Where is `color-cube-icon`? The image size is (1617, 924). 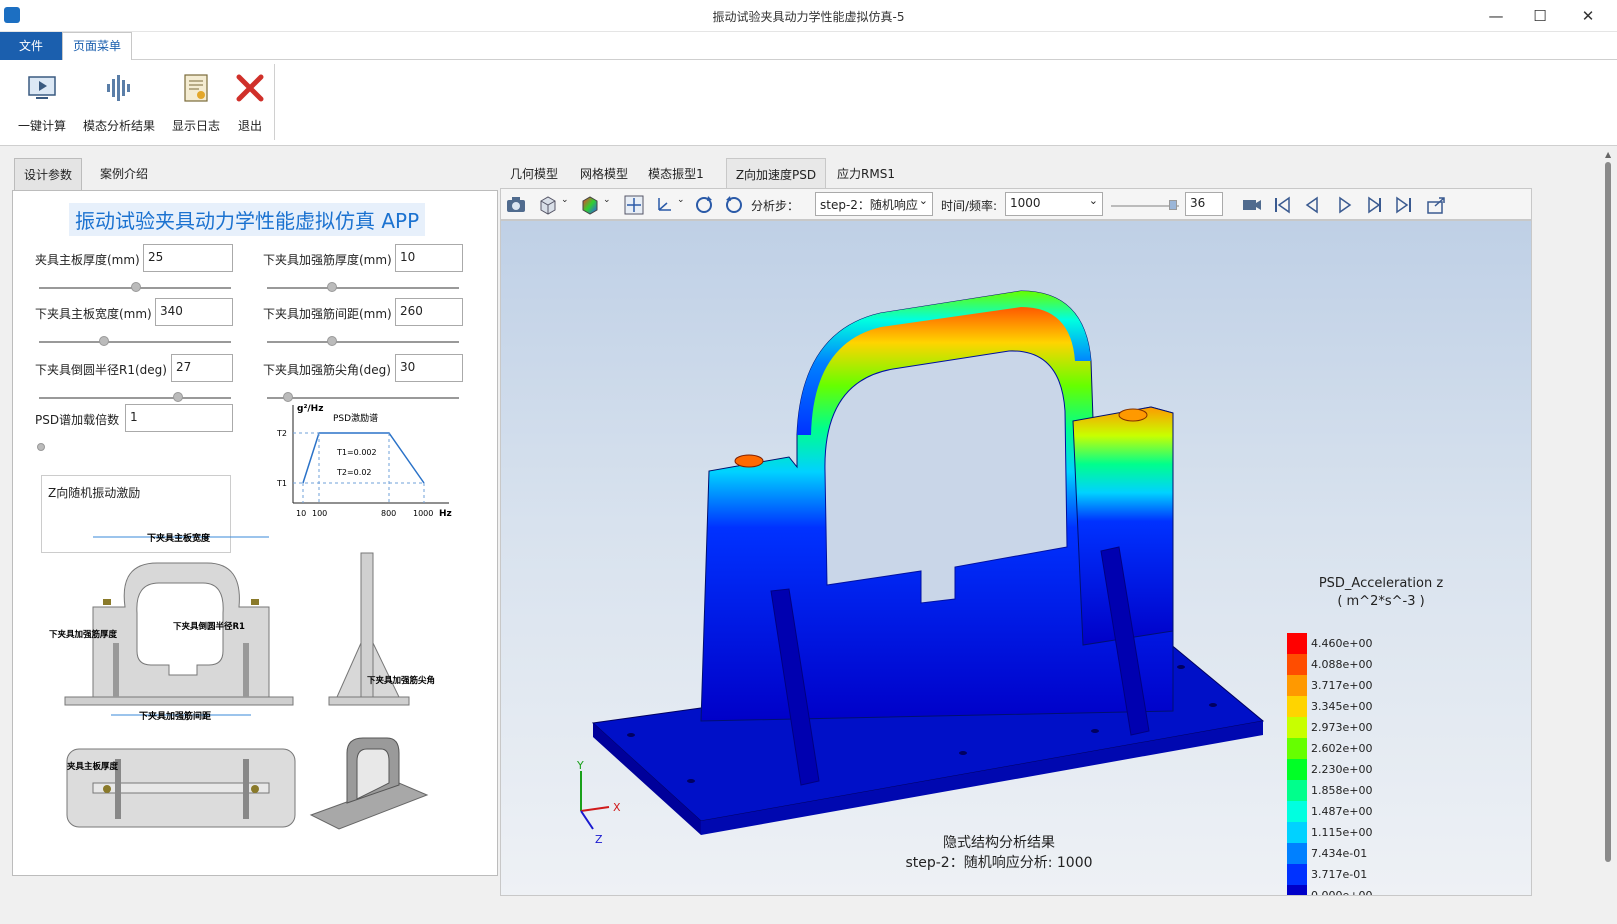
color-cube-icon is located at coordinates (590, 205).